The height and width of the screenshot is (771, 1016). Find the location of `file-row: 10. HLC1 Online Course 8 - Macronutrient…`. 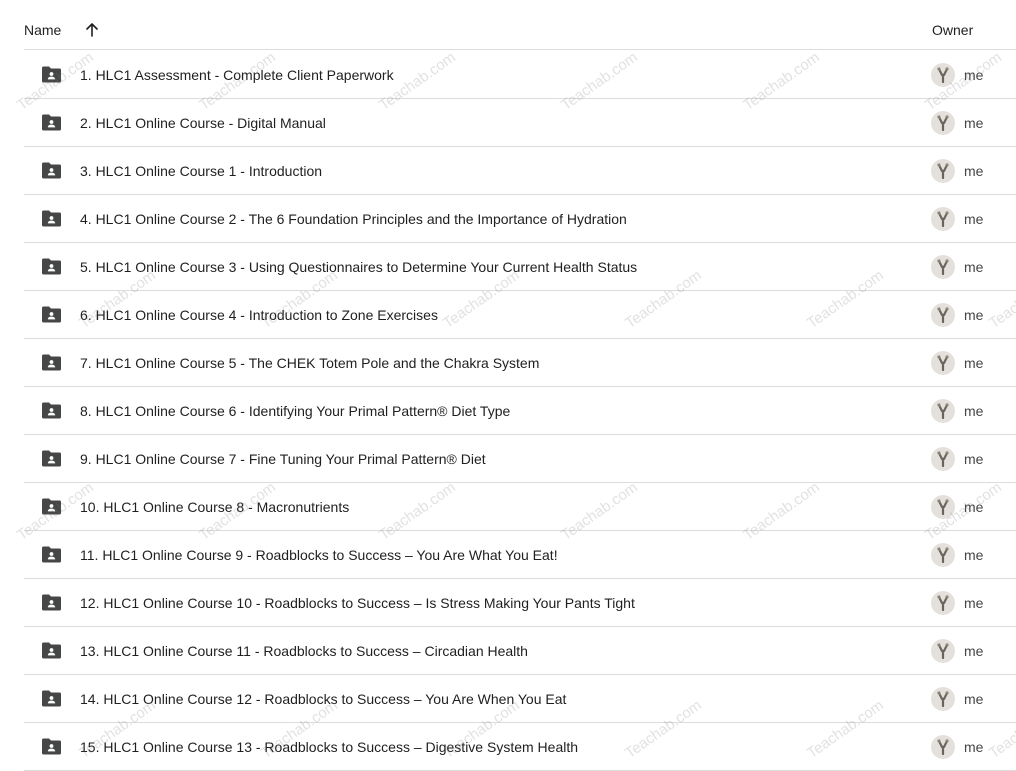

file-row: 10. HLC1 Online Course 8 - Macronutrient… is located at coordinates (520, 507).